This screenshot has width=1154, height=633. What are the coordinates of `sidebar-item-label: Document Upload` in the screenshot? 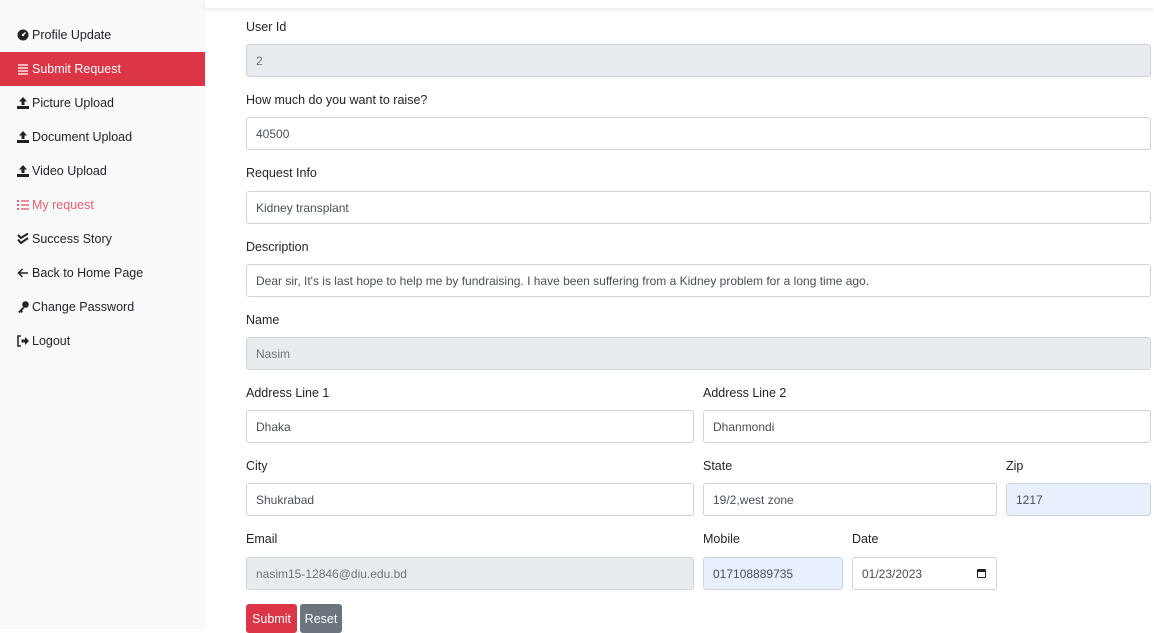 It's located at (82, 137).